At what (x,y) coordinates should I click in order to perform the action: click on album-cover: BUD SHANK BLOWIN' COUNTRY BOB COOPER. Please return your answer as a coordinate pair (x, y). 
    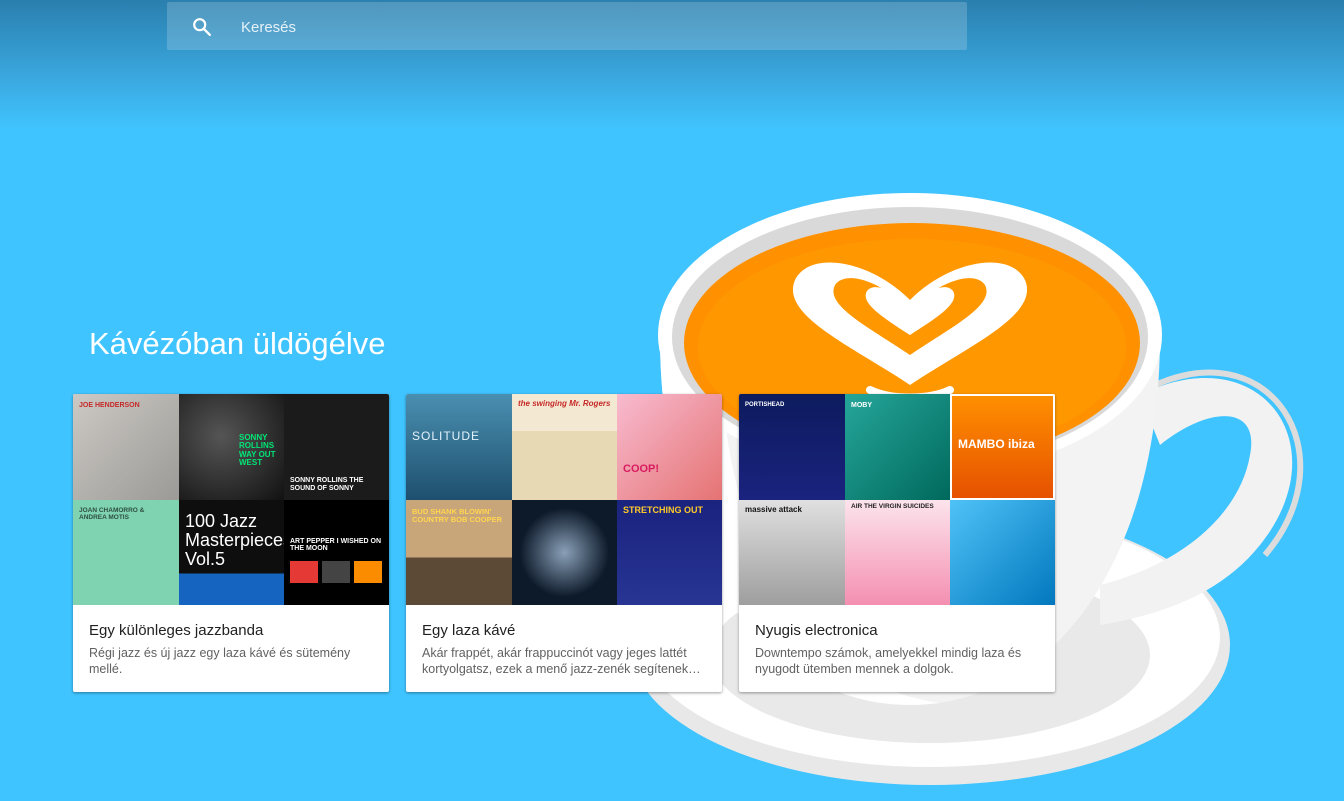
    Looking at the image, I should click on (459, 552).